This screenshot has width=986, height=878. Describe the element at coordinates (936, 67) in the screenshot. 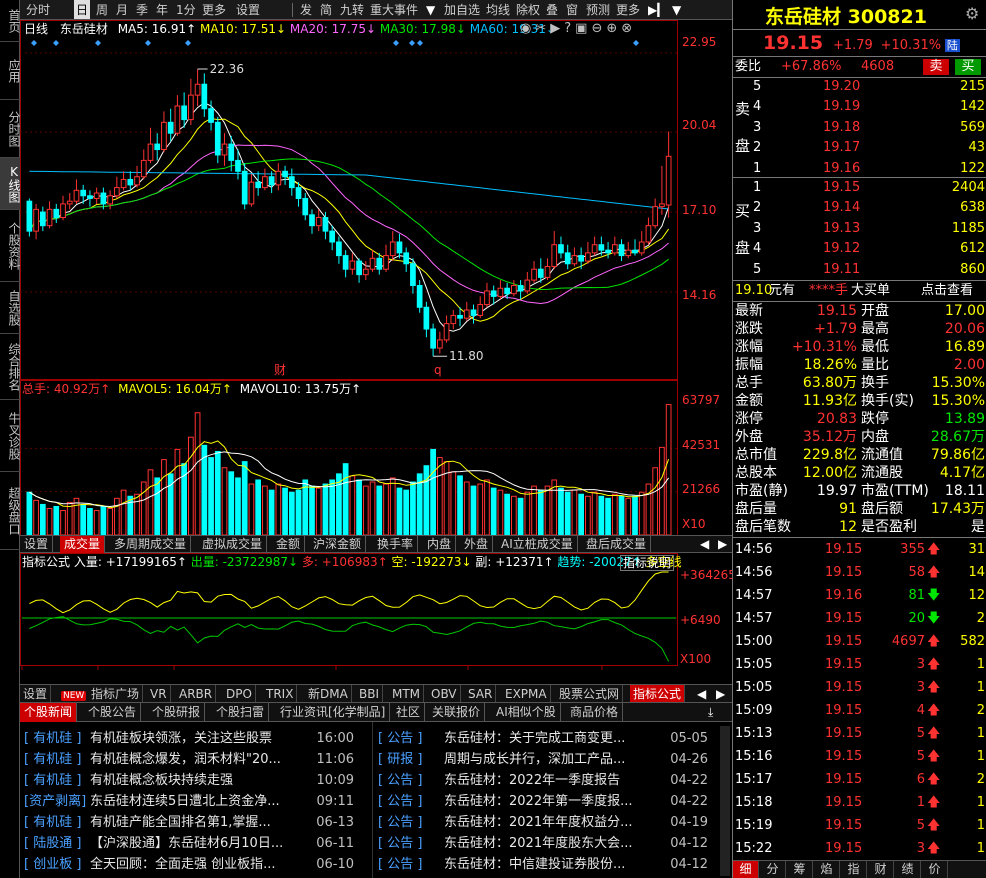

I see `sell-button: 卖` at that location.